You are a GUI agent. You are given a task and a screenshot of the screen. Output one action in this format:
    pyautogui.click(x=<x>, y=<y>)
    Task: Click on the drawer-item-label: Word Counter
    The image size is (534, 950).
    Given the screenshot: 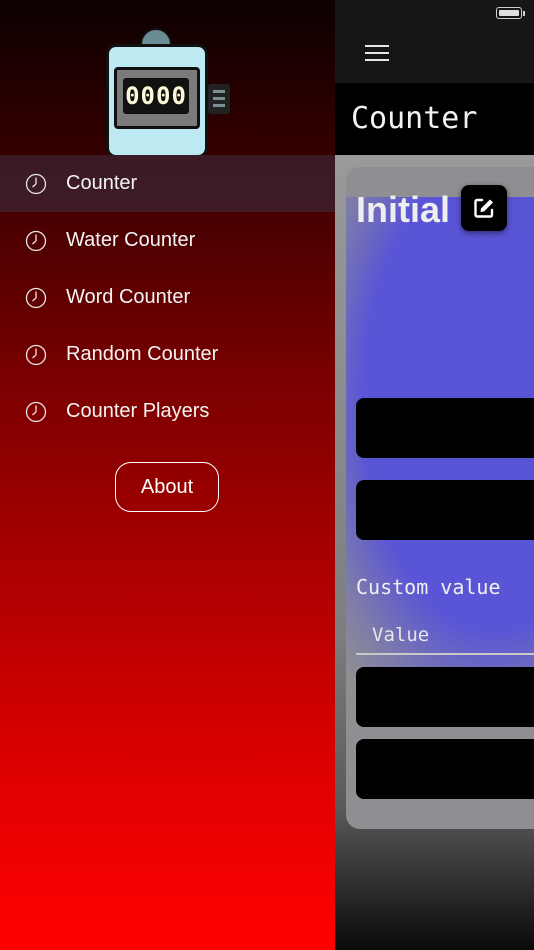 What is the action you would take?
    pyautogui.click(x=128, y=297)
    